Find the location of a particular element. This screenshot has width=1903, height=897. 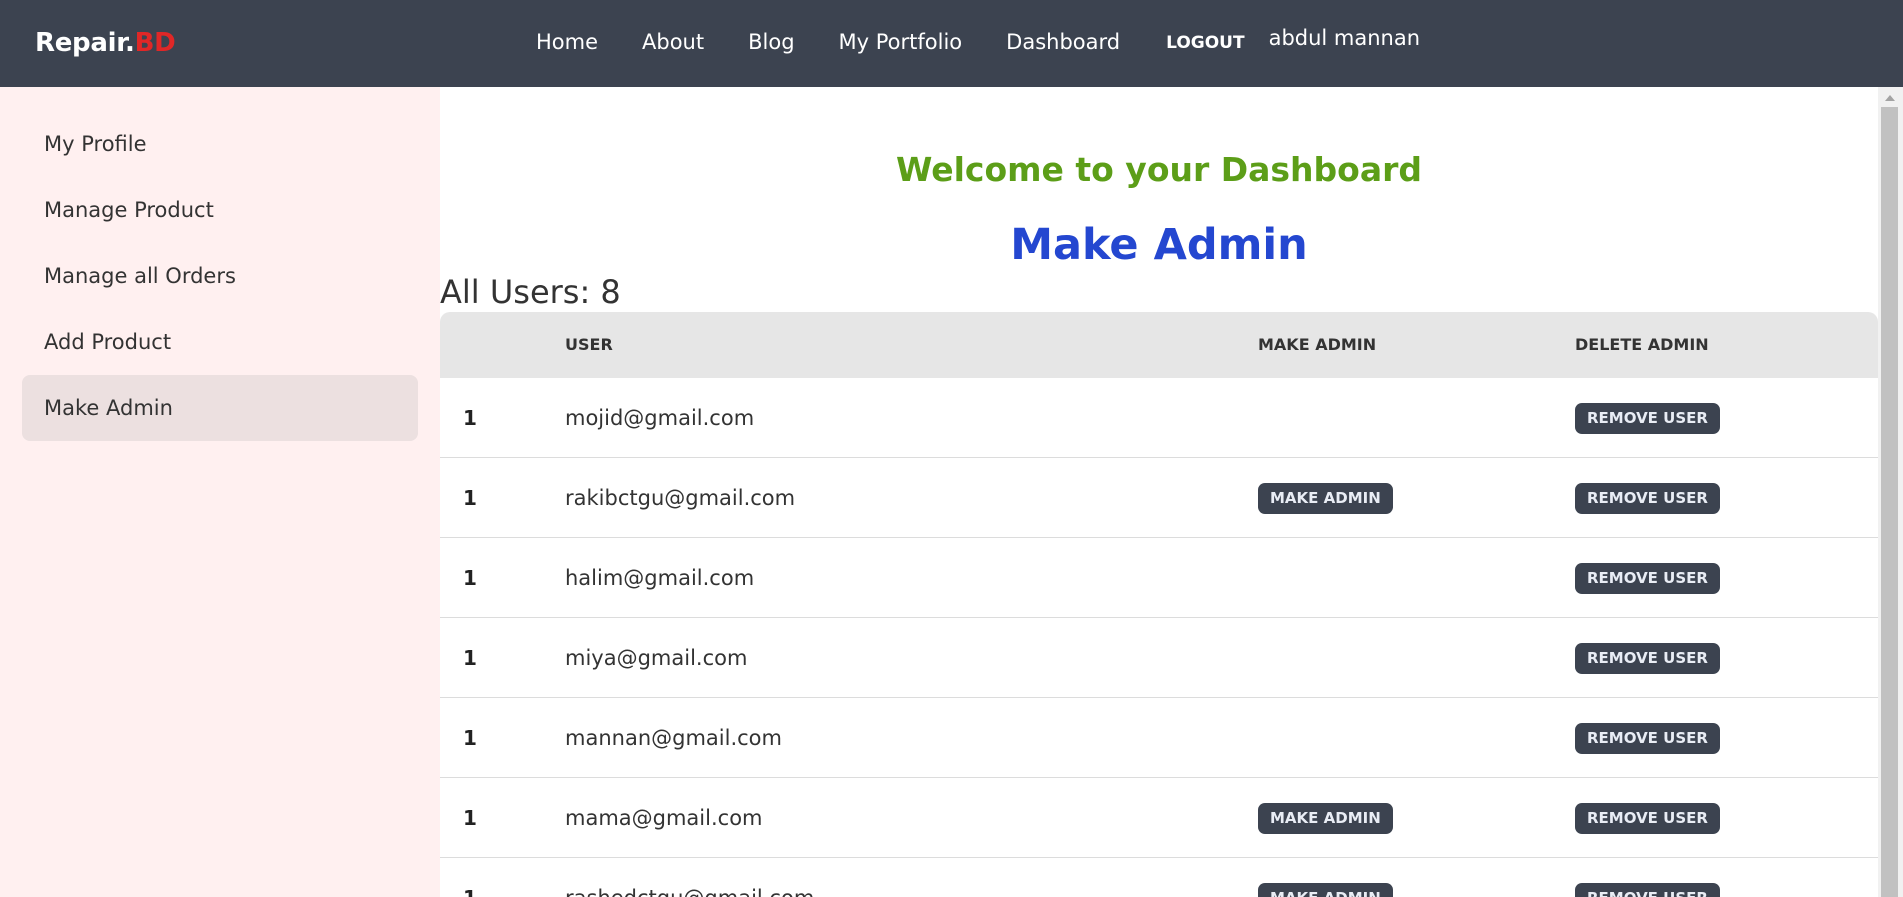

user-email: mama@gmail.com is located at coordinates (664, 818).